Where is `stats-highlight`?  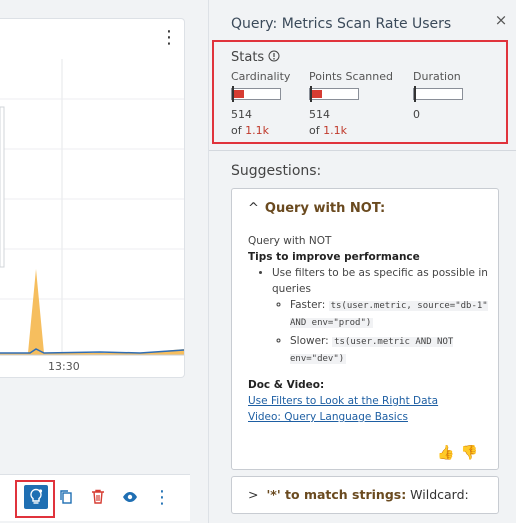
stats-highlight is located at coordinates (360, 92).